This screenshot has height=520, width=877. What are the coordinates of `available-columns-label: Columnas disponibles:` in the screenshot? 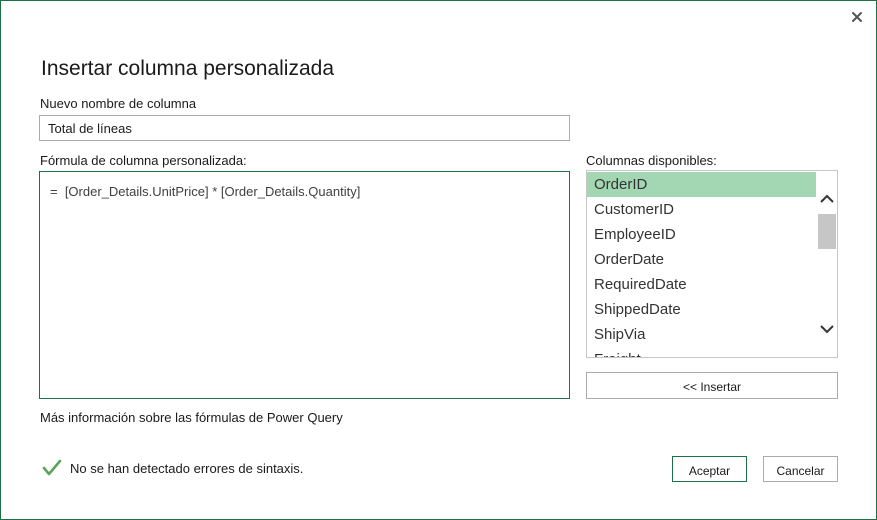 It's located at (651, 160).